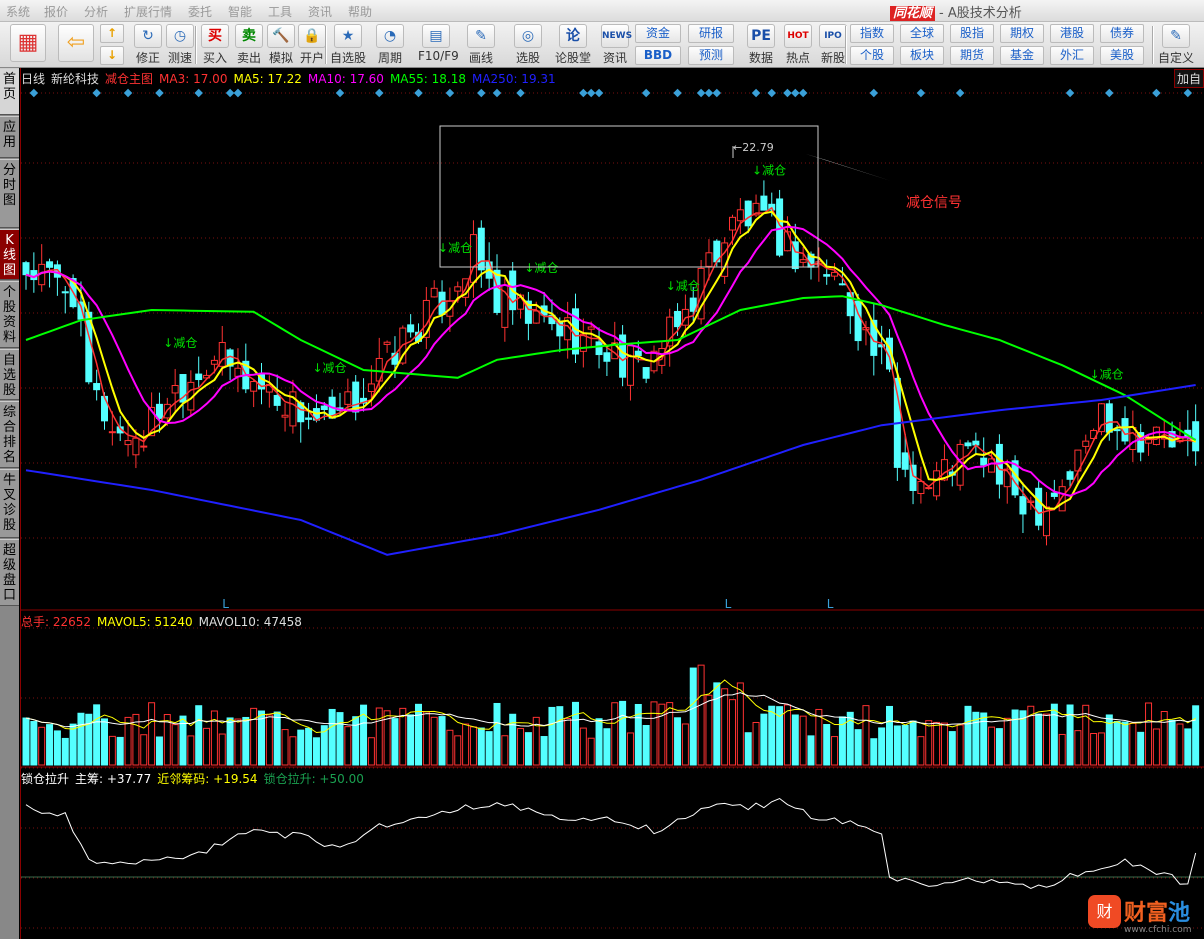 The image size is (1204, 939). Describe the element at coordinates (658, 55) in the screenshot. I see `quick-button-1: BBD` at that location.